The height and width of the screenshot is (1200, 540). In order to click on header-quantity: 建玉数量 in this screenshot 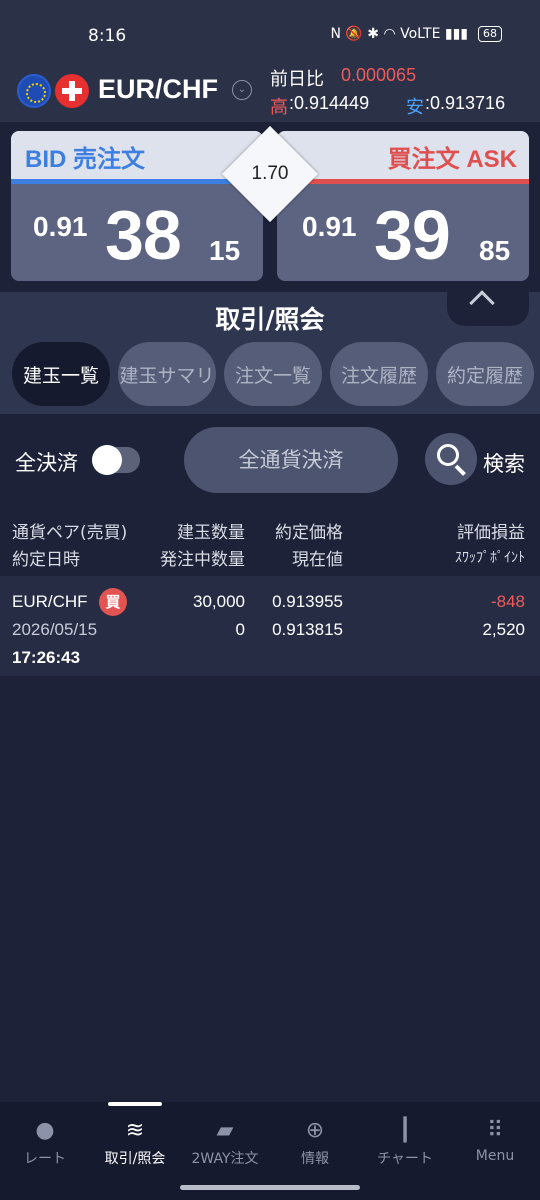, I will do `click(211, 533)`.